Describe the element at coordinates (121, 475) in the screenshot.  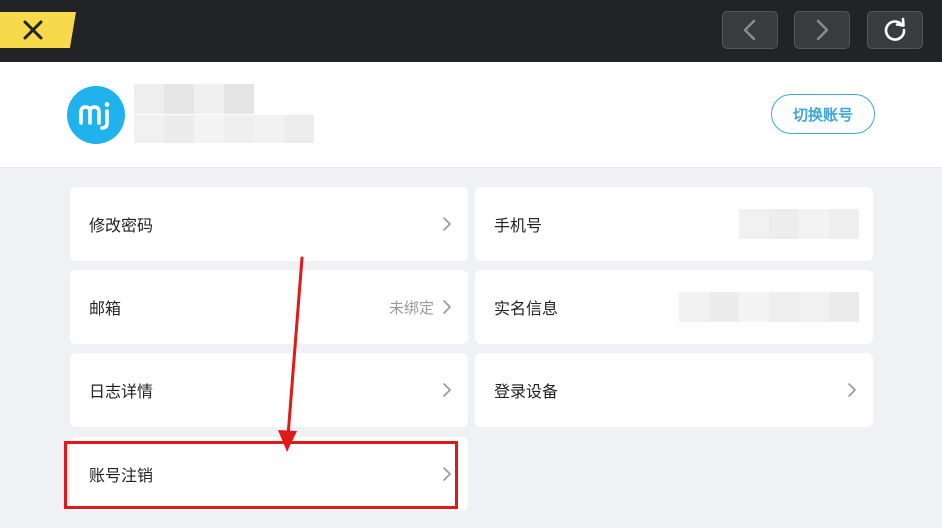
I see `account-cancel-label: 账号注销` at that location.